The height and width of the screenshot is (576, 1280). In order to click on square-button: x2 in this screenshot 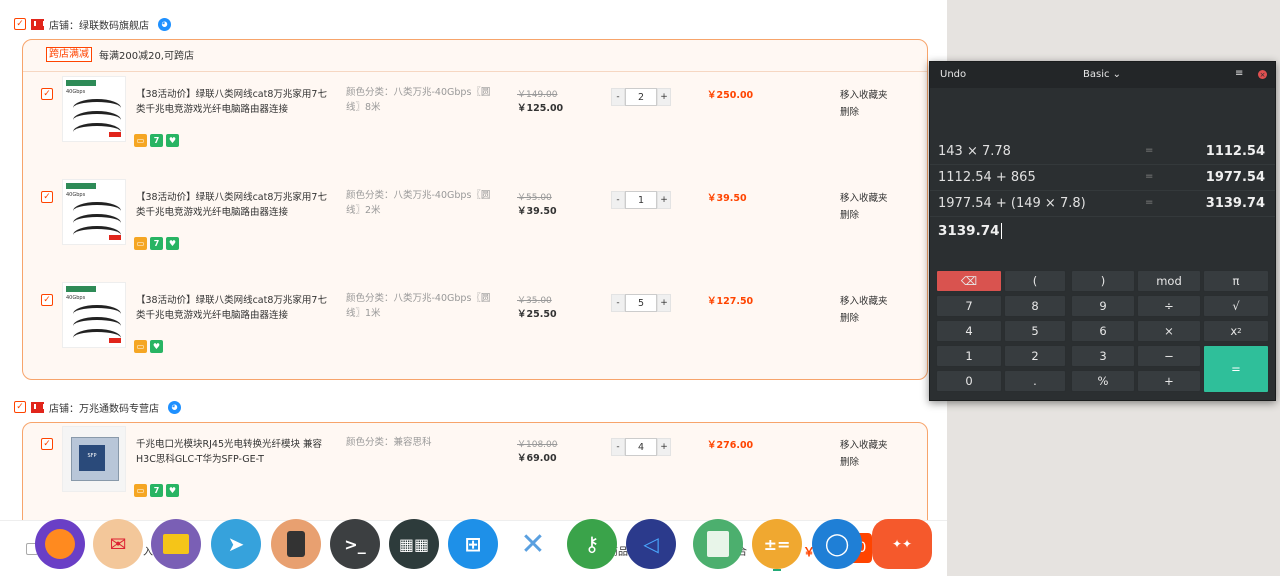, I will do `click(1236, 331)`.